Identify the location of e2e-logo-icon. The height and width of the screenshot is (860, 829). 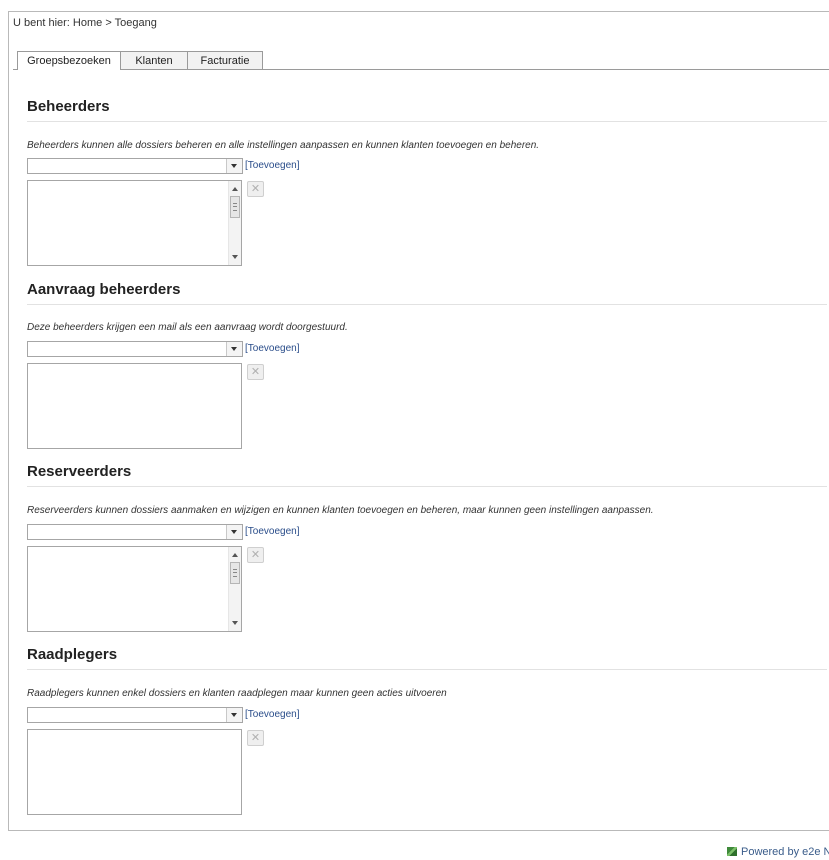
(732, 851).